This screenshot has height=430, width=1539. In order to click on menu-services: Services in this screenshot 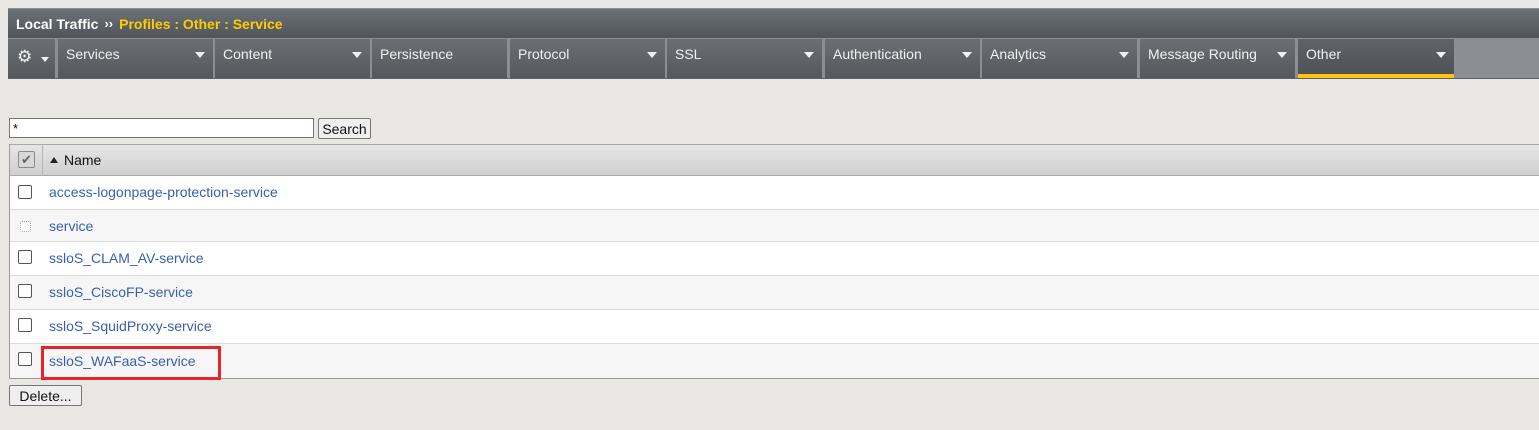, I will do `click(136, 58)`.